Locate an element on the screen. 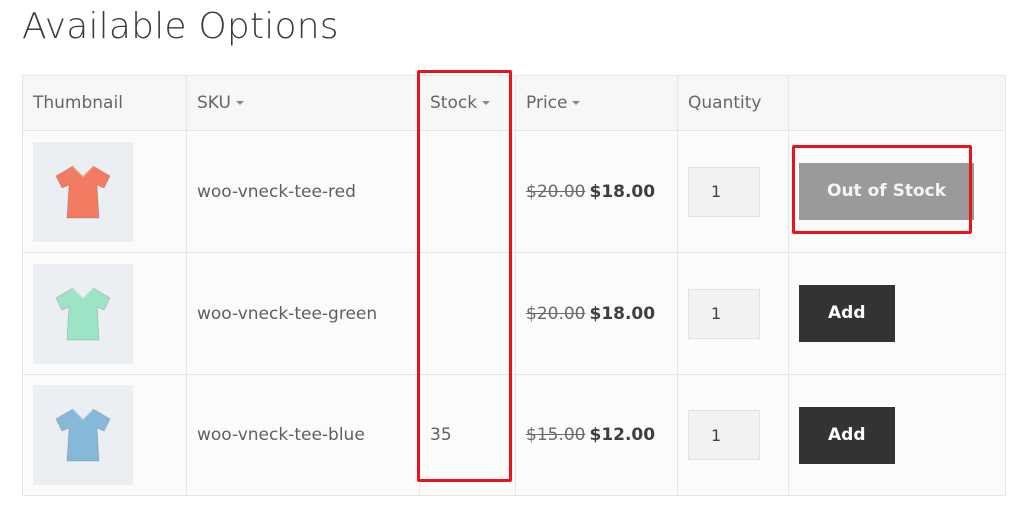 The height and width of the screenshot is (527, 1019). price-cell: $15.00 $12.00 is located at coordinates (596, 435).